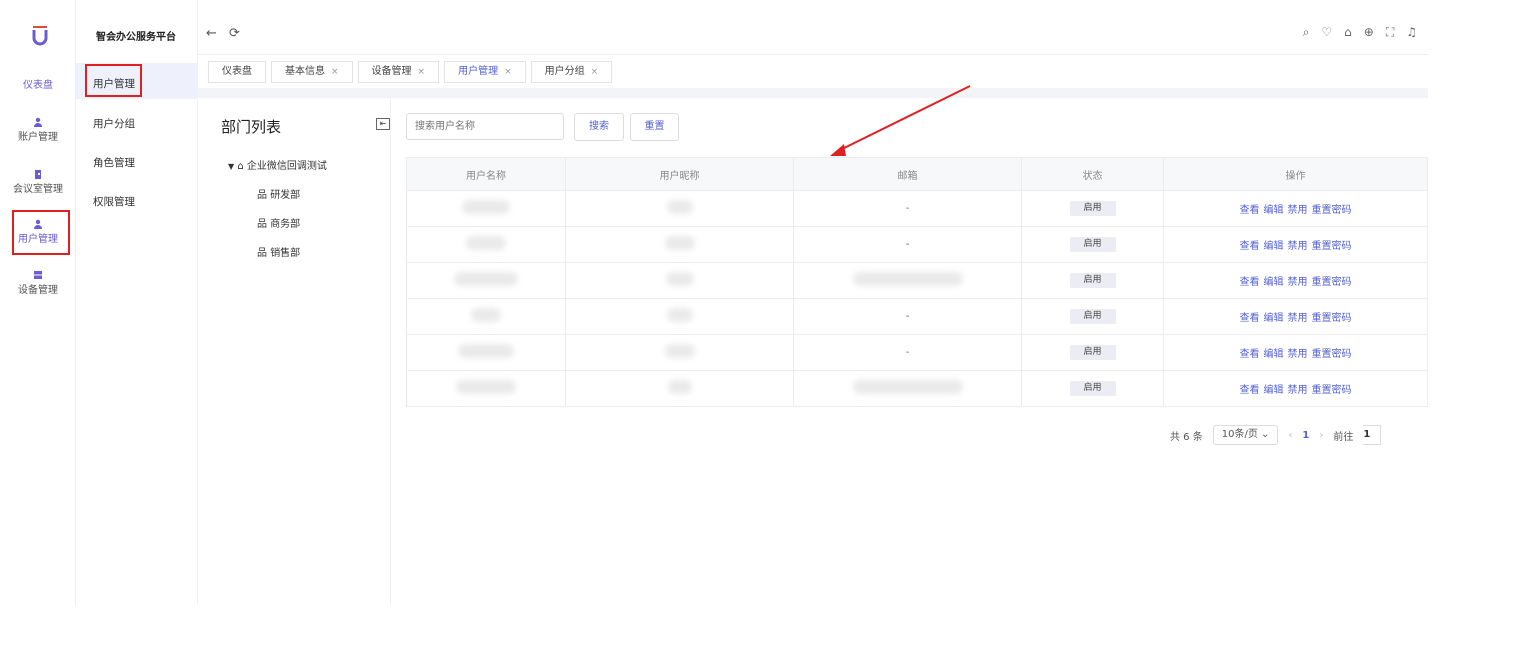 The image size is (1521, 648). What do you see at coordinates (136, 37) in the screenshot?
I see `app-title: 智会办公服务平台` at bounding box center [136, 37].